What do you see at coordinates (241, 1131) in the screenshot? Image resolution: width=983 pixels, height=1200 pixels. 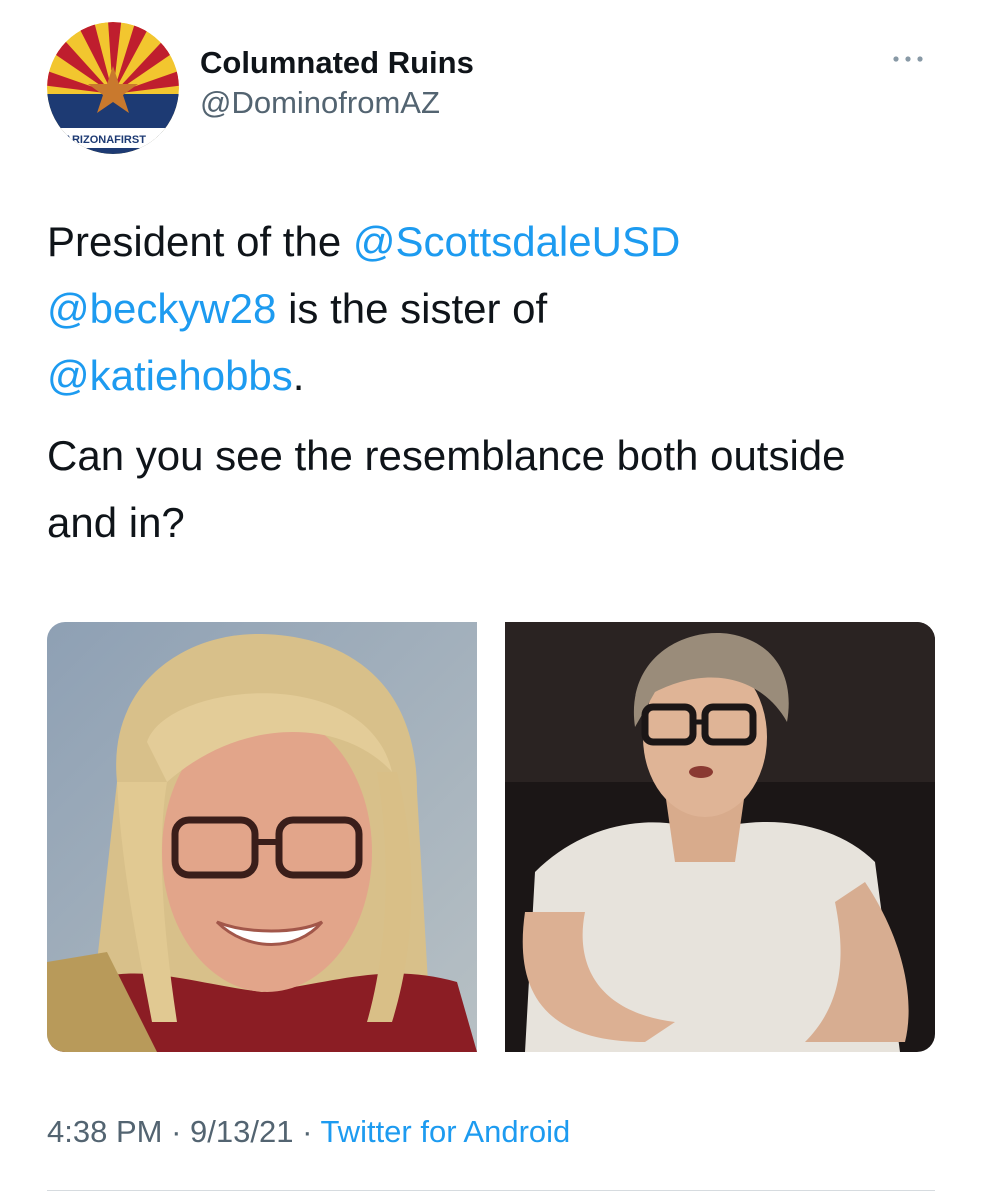 I see `tweet-date: 9/13/21` at bounding box center [241, 1131].